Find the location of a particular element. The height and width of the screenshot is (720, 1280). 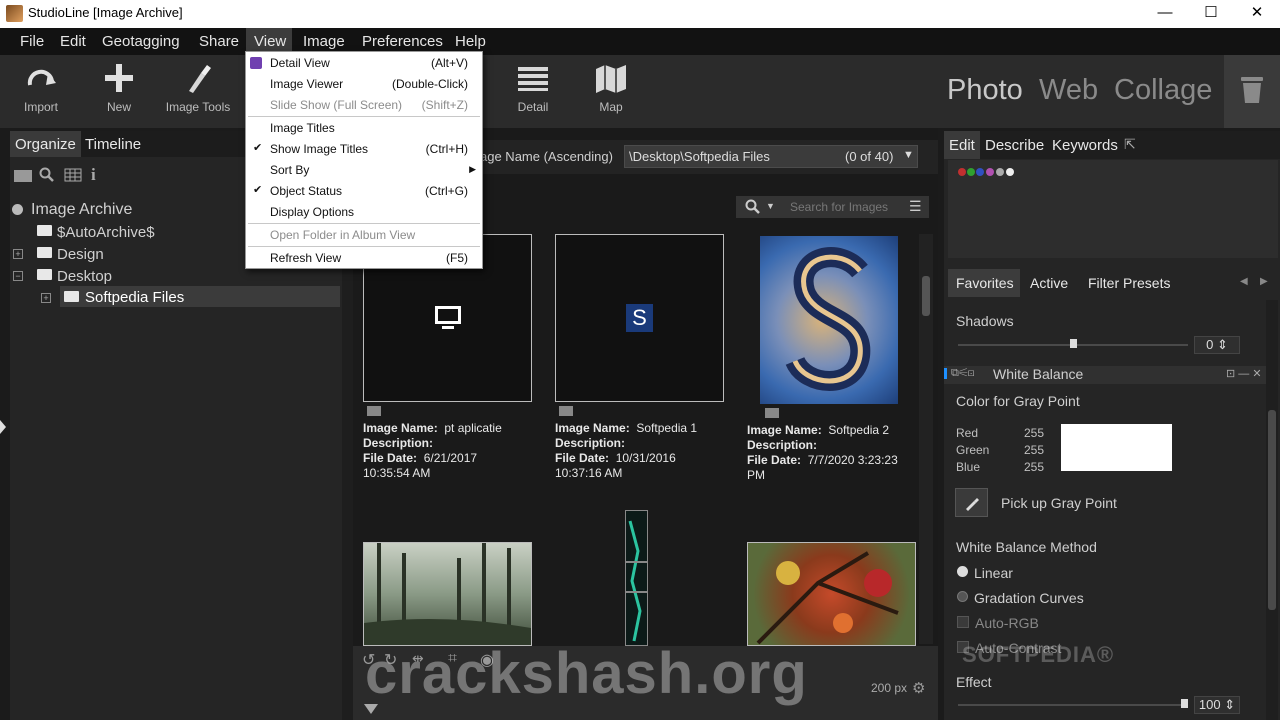

checkbox-auto-rgb is located at coordinates (963, 622).